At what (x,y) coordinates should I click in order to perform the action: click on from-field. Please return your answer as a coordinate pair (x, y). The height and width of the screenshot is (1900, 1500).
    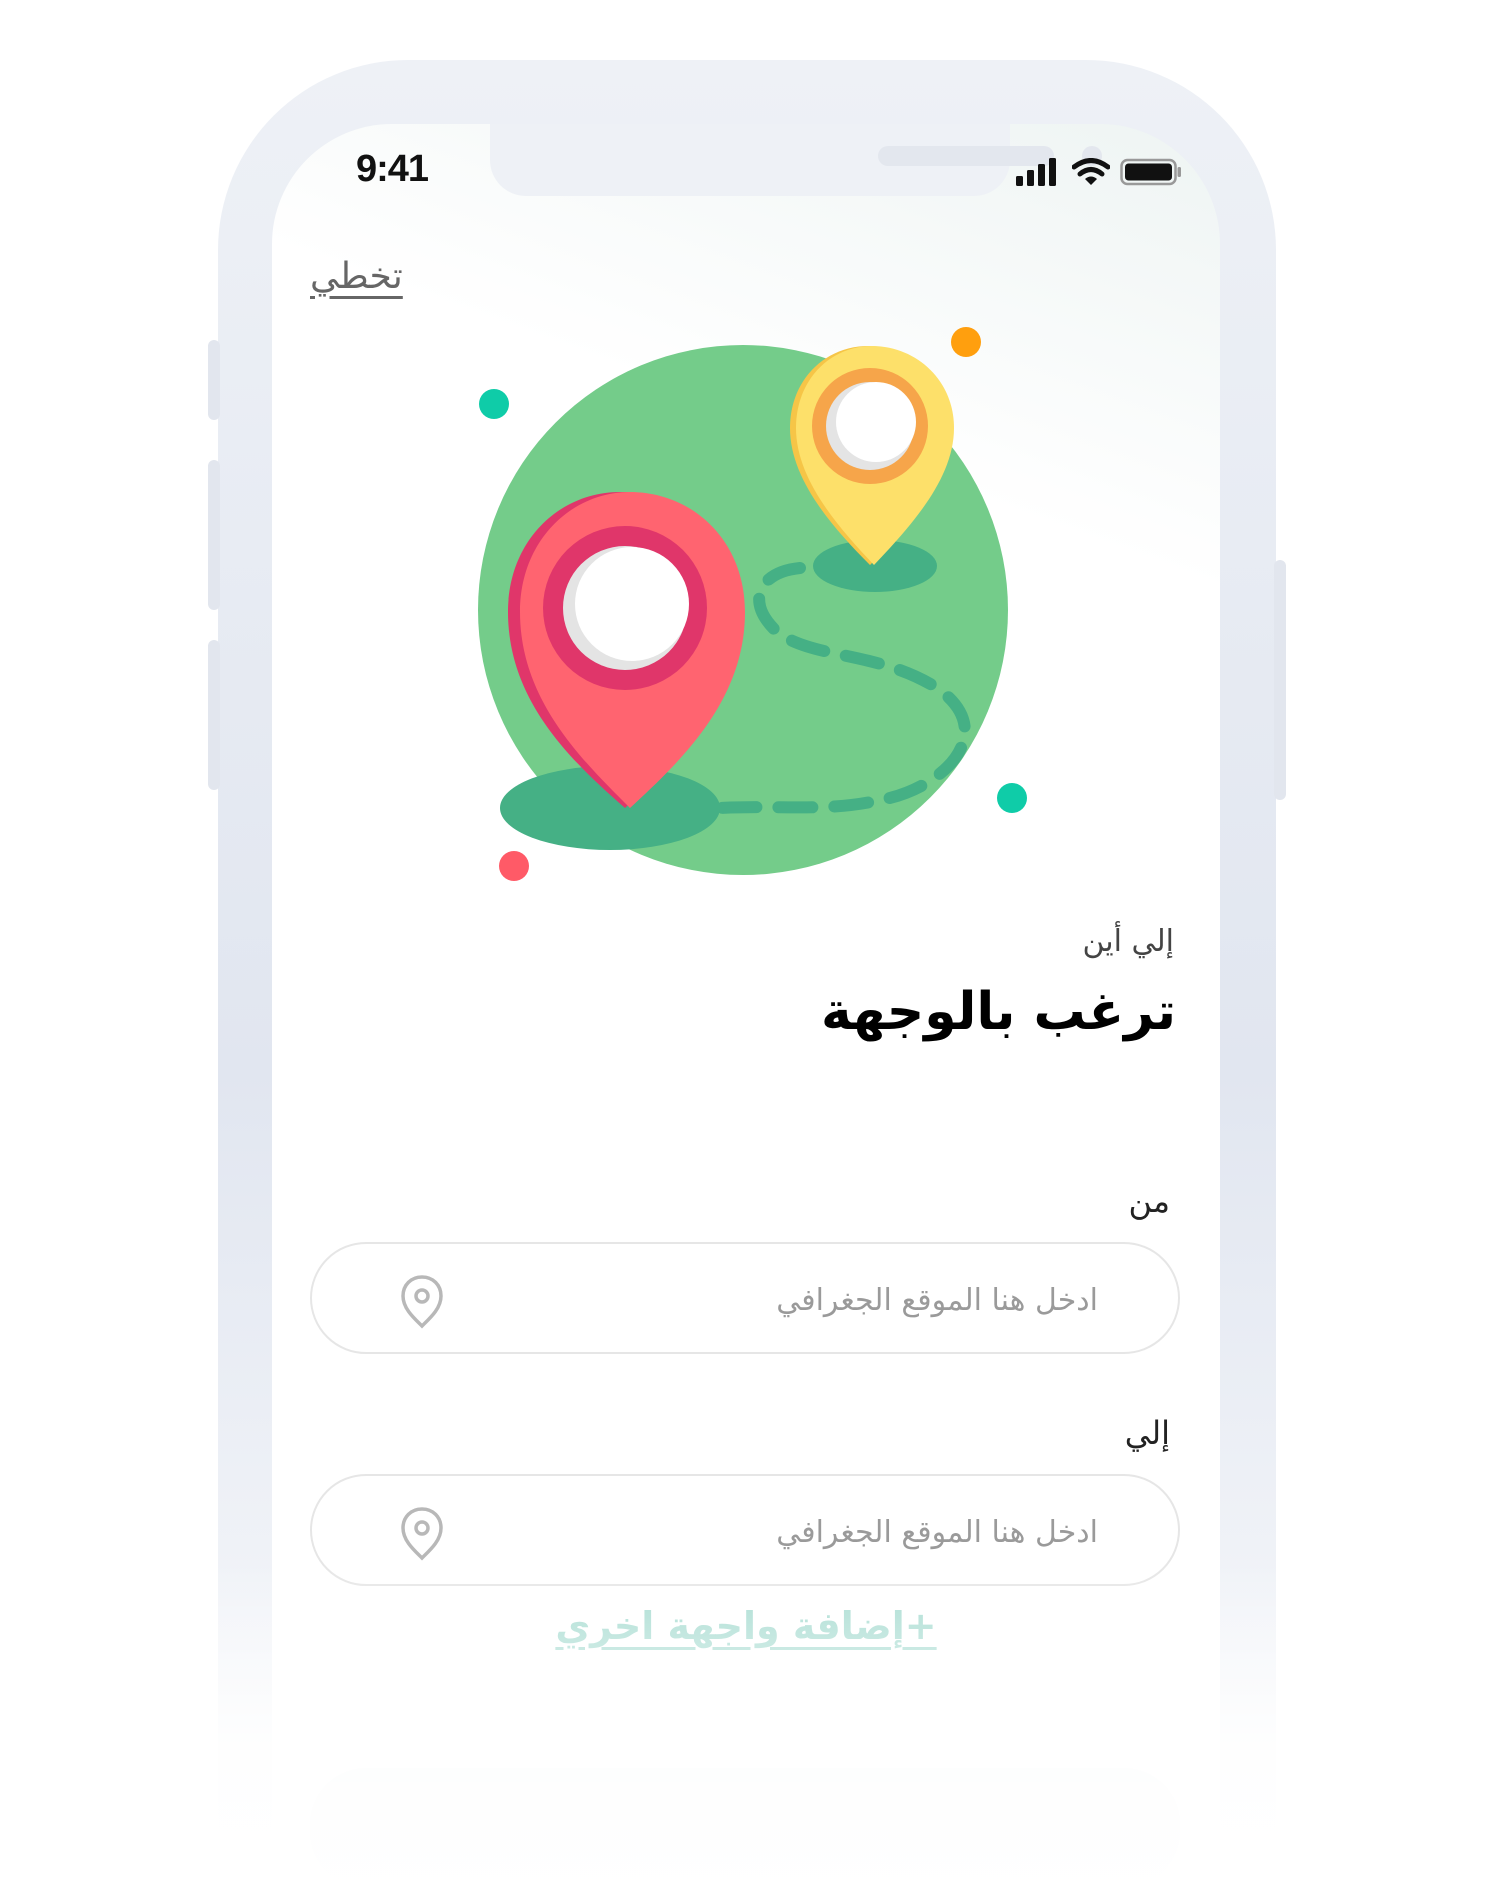
    Looking at the image, I should click on (745, 1298).